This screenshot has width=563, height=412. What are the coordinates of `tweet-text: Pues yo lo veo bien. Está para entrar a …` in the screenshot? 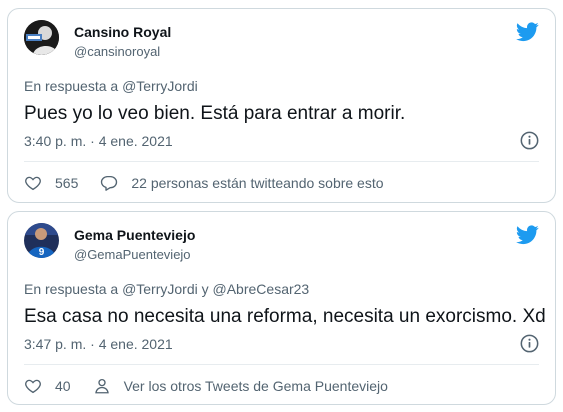 It's located at (215, 113).